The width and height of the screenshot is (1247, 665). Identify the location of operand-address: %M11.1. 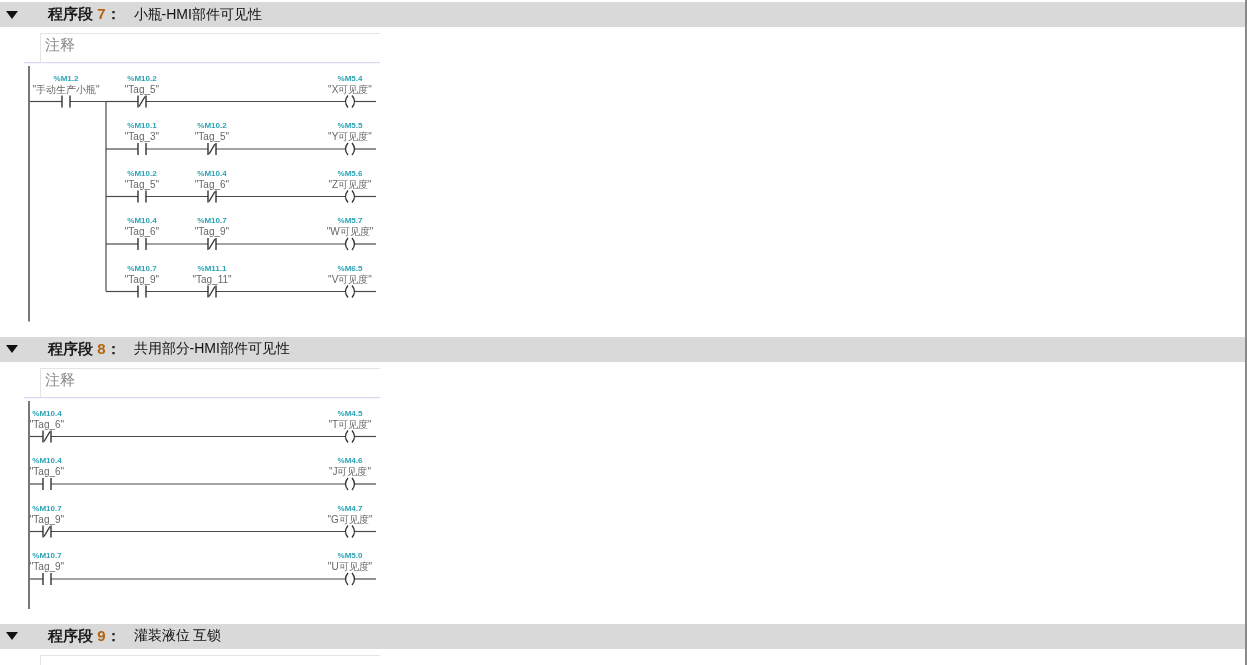
(212, 268).